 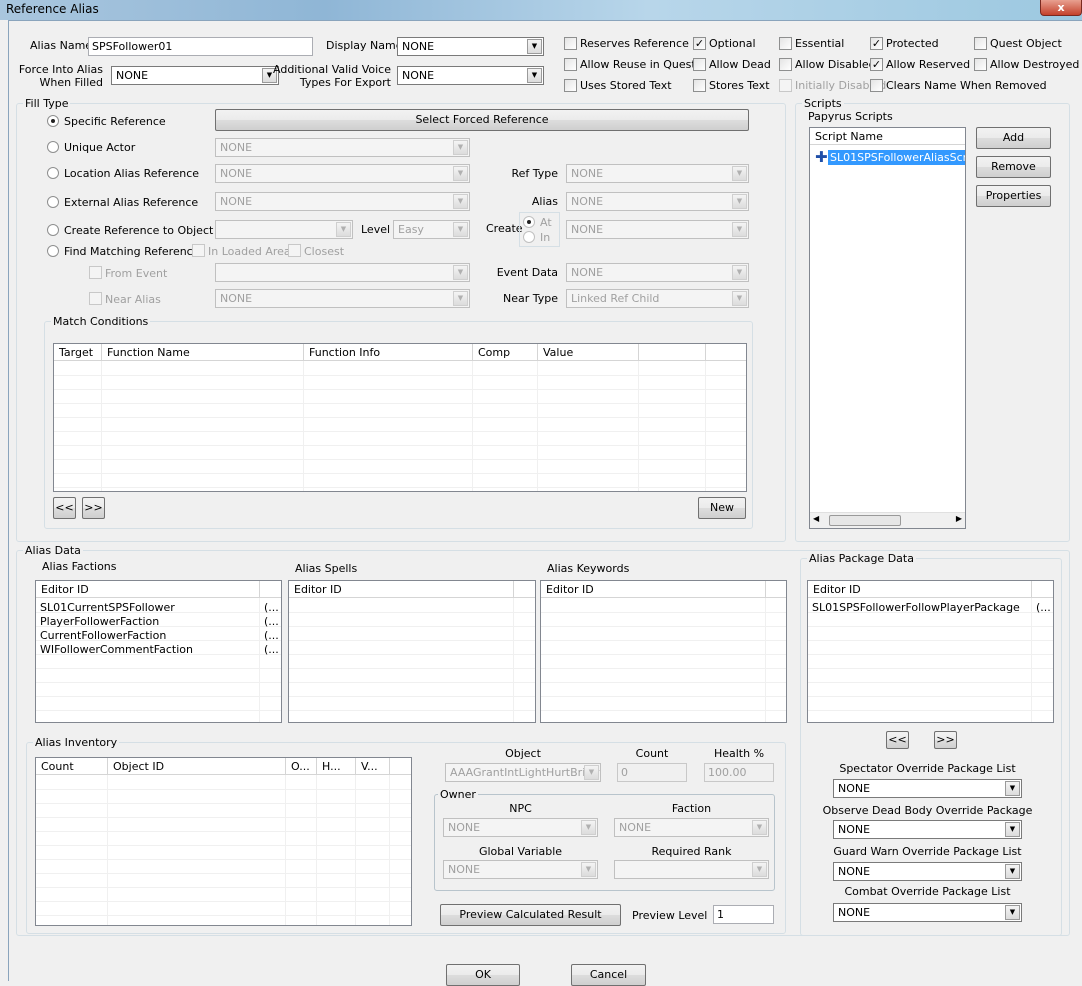 What do you see at coordinates (530, 915) in the screenshot?
I see `preview-calculated-result-button: Preview Calculated Result` at bounding box center [530, 915].